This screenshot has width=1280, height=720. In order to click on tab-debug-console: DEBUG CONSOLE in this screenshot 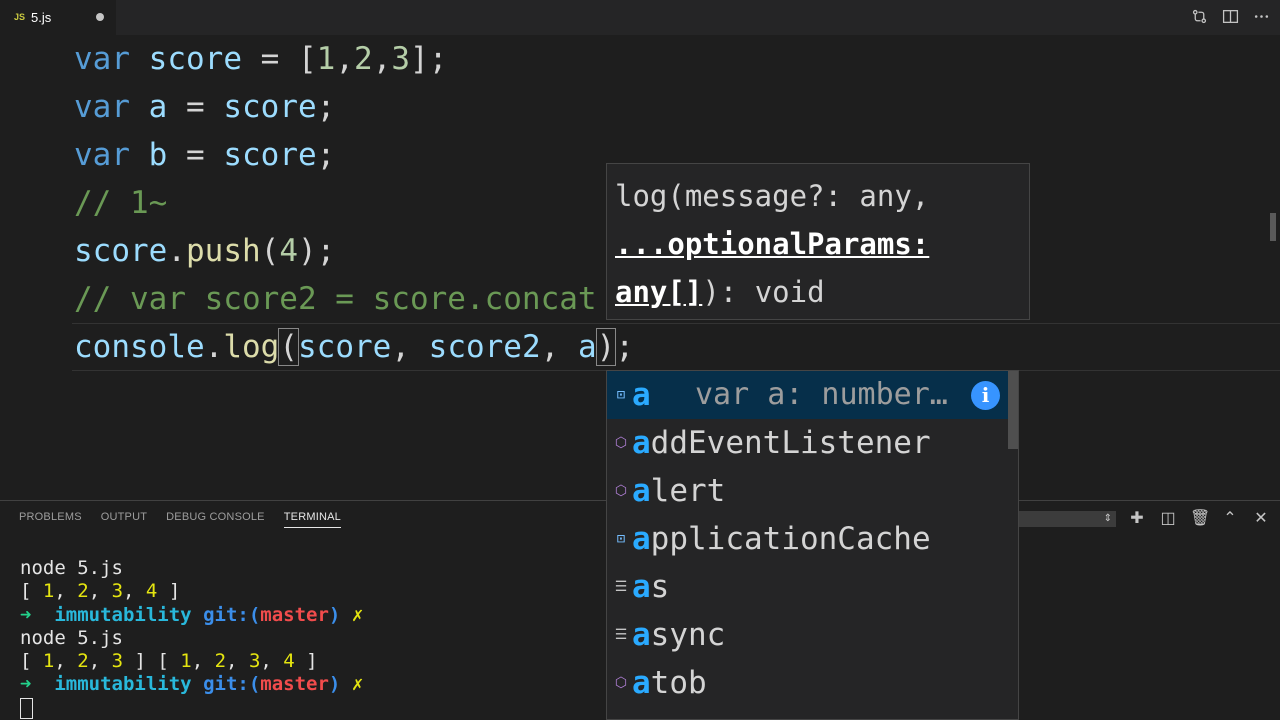, I will do `click(215, 519)`.